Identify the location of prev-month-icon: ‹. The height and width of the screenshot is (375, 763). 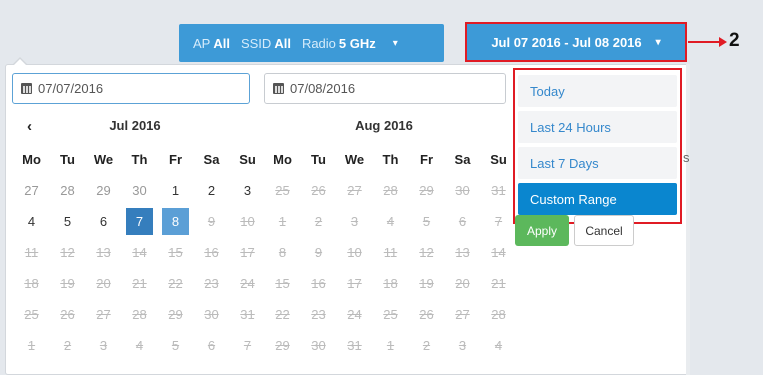
(29, 126).